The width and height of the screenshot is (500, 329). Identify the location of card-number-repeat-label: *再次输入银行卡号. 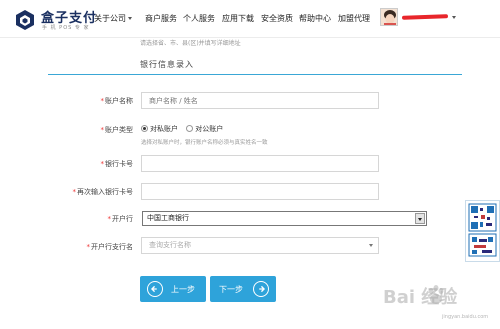
(91, 192).